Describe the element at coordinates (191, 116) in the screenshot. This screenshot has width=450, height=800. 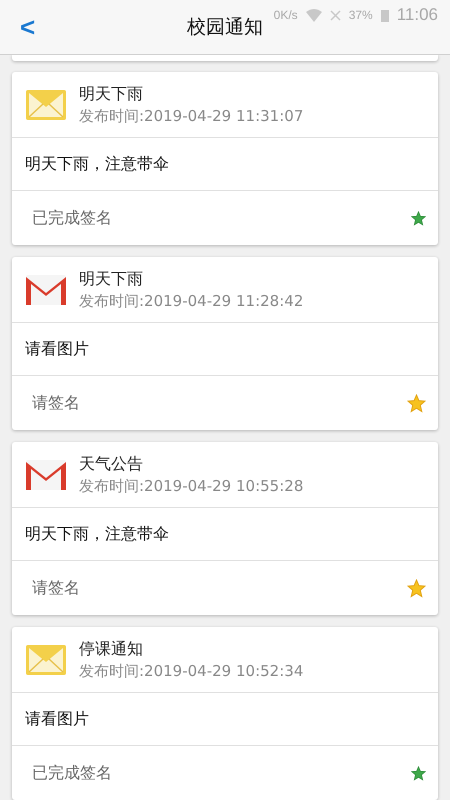
I see `publish-time: 发布时间:2019-04-29 11:31:07` at that location.